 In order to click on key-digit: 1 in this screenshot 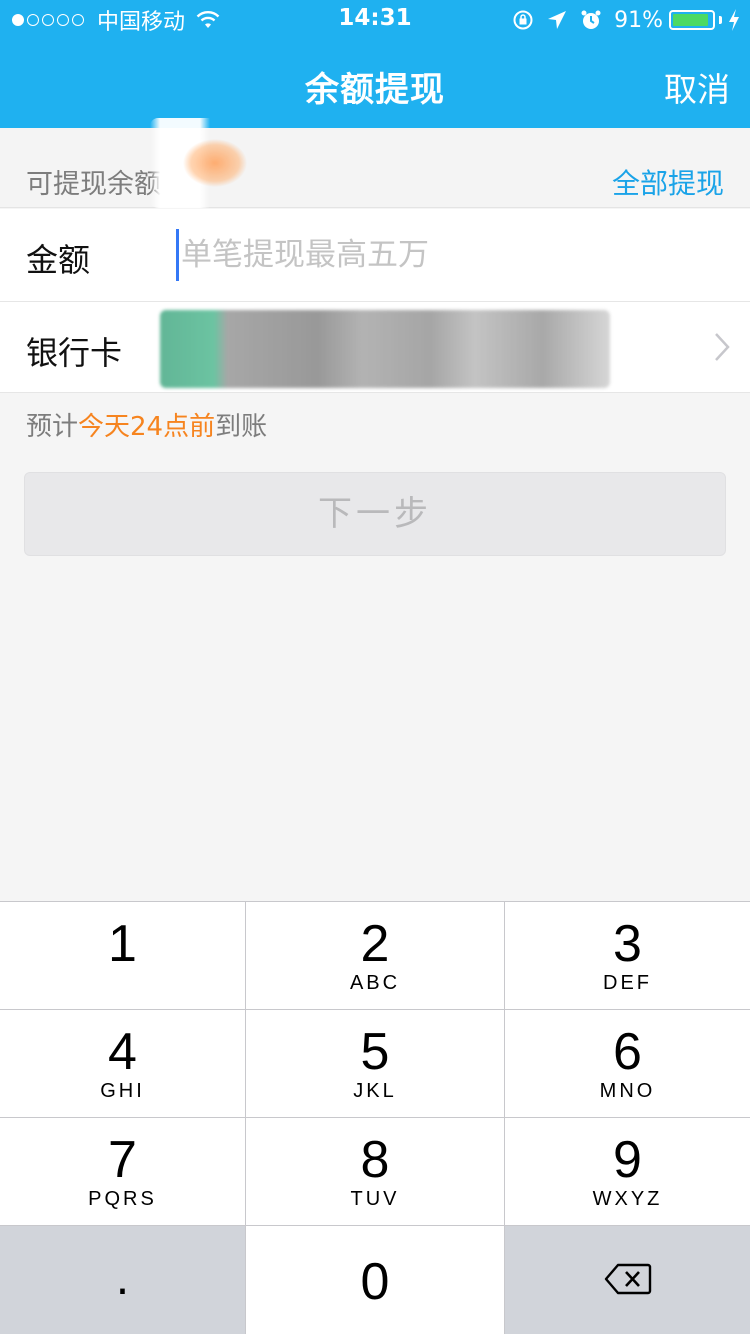, I will do `click(122, 944)`.